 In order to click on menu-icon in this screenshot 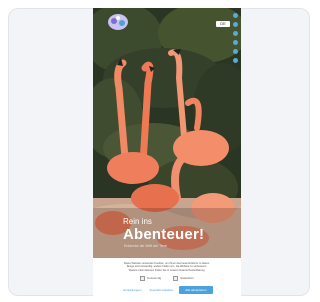, I will do `click(235, 24)`.